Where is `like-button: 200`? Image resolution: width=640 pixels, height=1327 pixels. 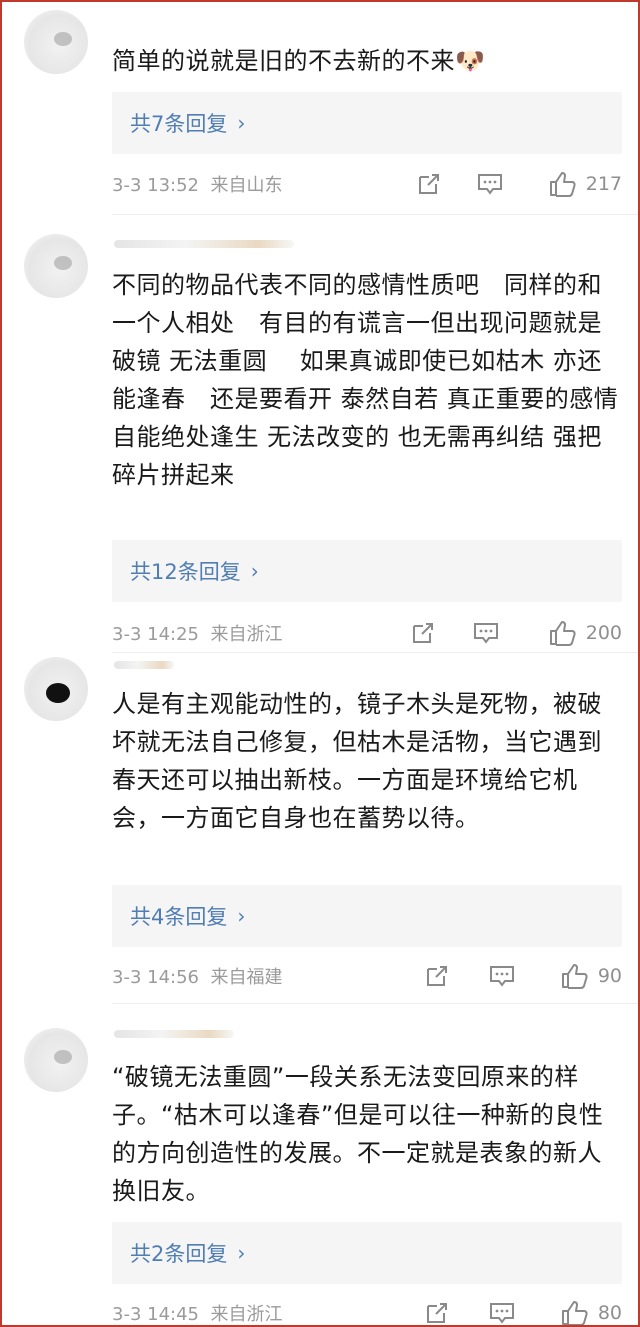
like-button: 200 is located at coordinates (585, 633).